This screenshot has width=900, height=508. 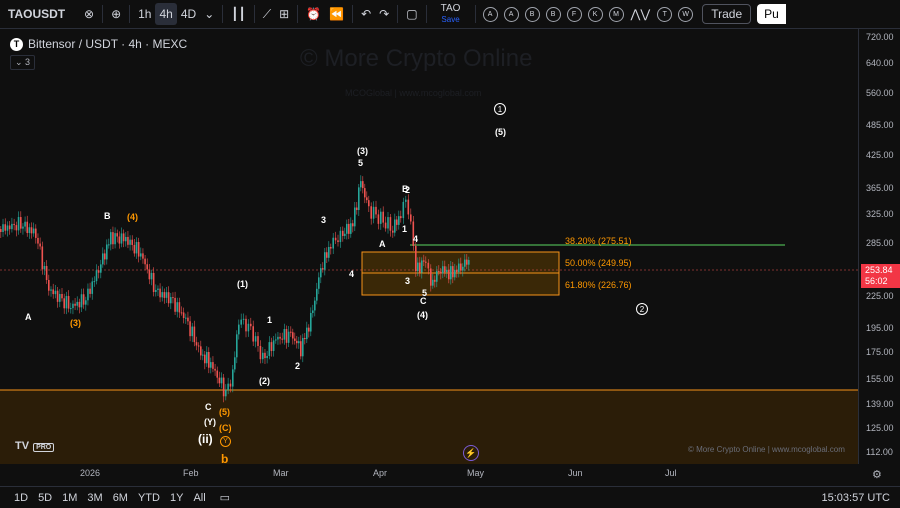 What do you see at coordinates (45, 498) in the screenshot?
I see `range-5d-button: 5D` at bounding box center [45, 498].